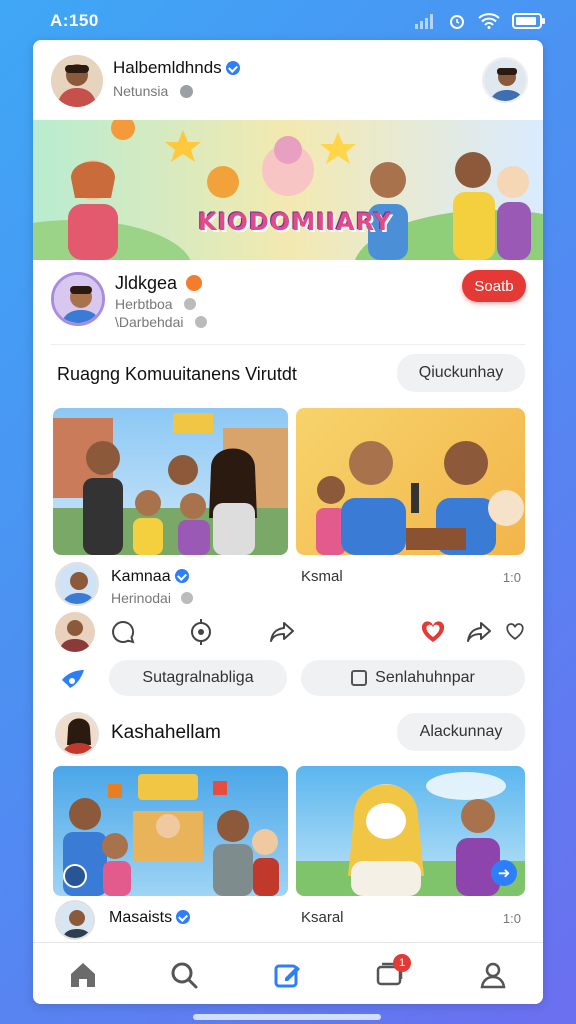 This screenshot has height=1024, width=576. Describe the element at coordinates (424, 21) in the screenshot. I see `signal-icon` at that location.